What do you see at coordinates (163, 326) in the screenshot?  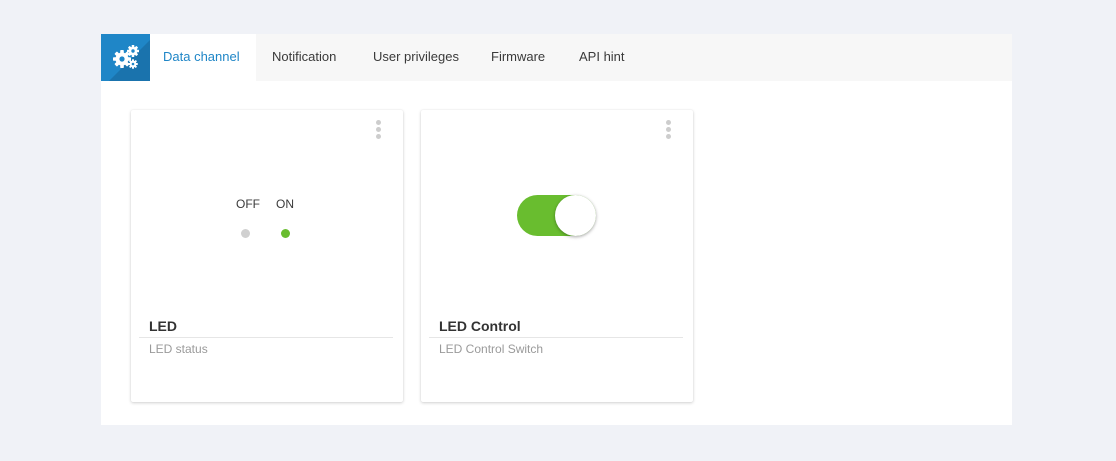 I see `card-title: LED` at bounding box center [163, 326].